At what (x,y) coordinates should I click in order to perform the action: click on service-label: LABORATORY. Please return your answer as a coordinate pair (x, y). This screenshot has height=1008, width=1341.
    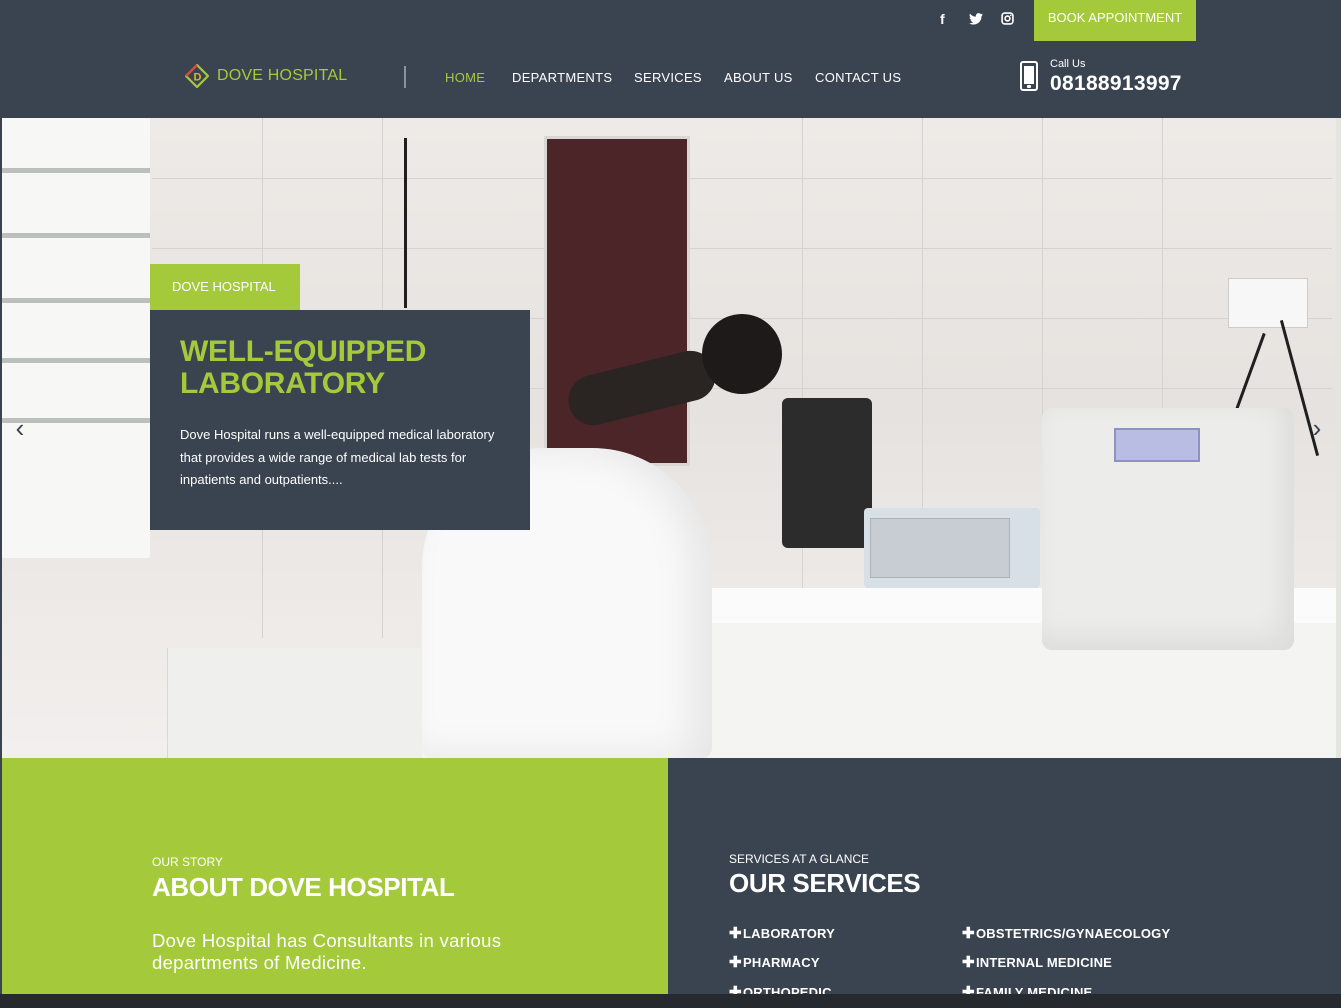
    Looking at the image, I should click on (789, 933).